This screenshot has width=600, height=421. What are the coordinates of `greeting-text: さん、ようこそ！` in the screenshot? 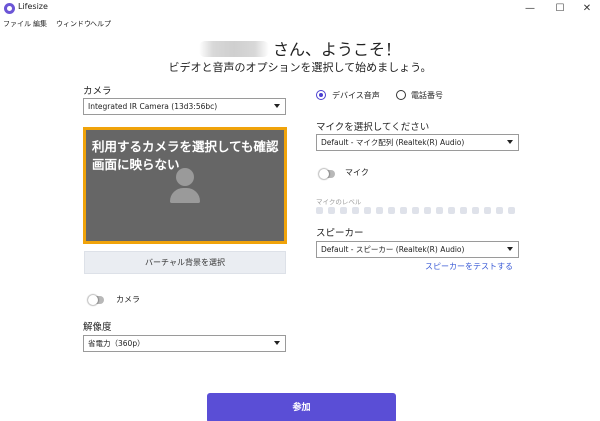 It's located at (336, 49).